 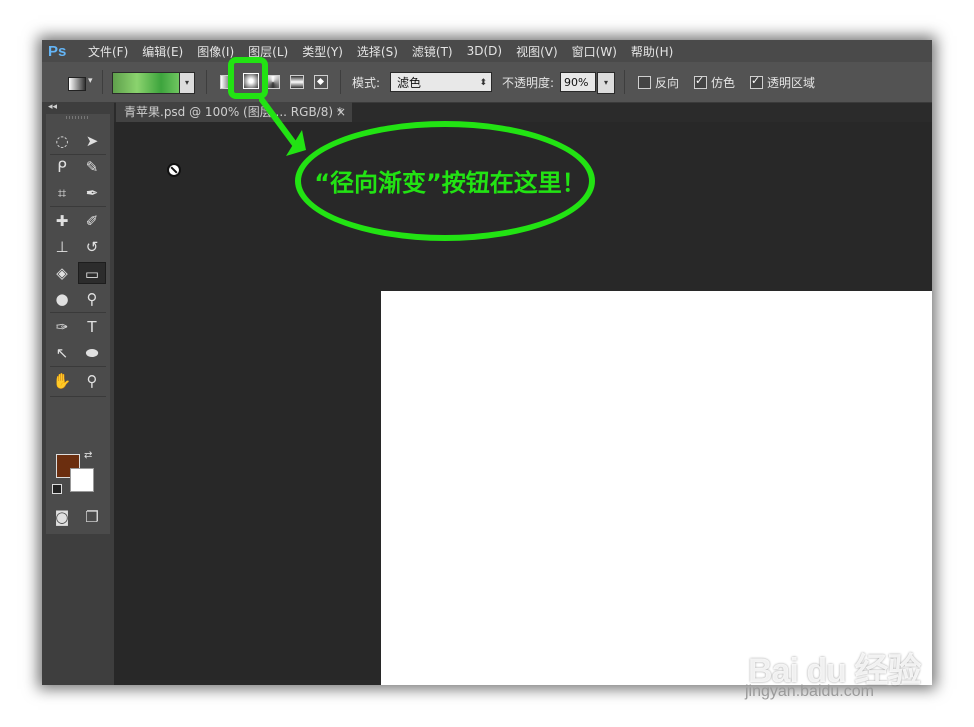 I want to click on swap-colors-icon: ⇄, so click(x=88, y=455).